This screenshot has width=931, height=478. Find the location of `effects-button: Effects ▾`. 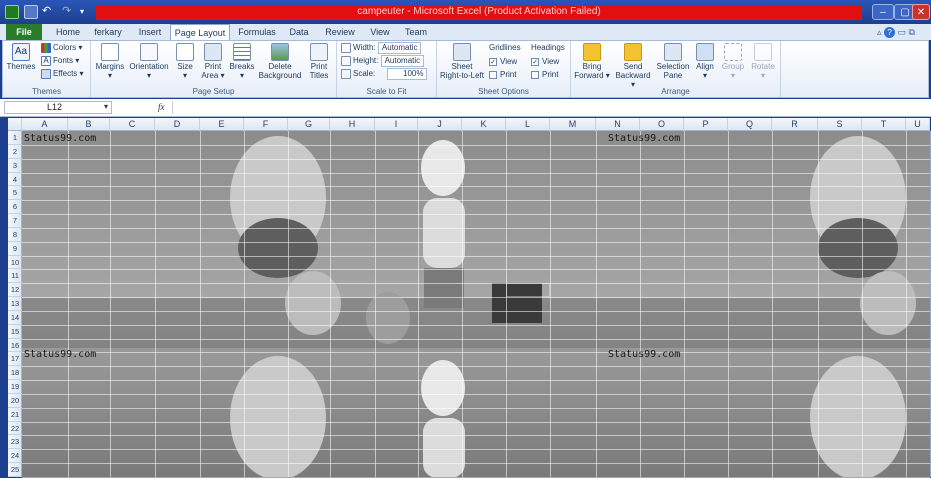

effects-button: Effects ▾ is located at coordinates (62, 74).